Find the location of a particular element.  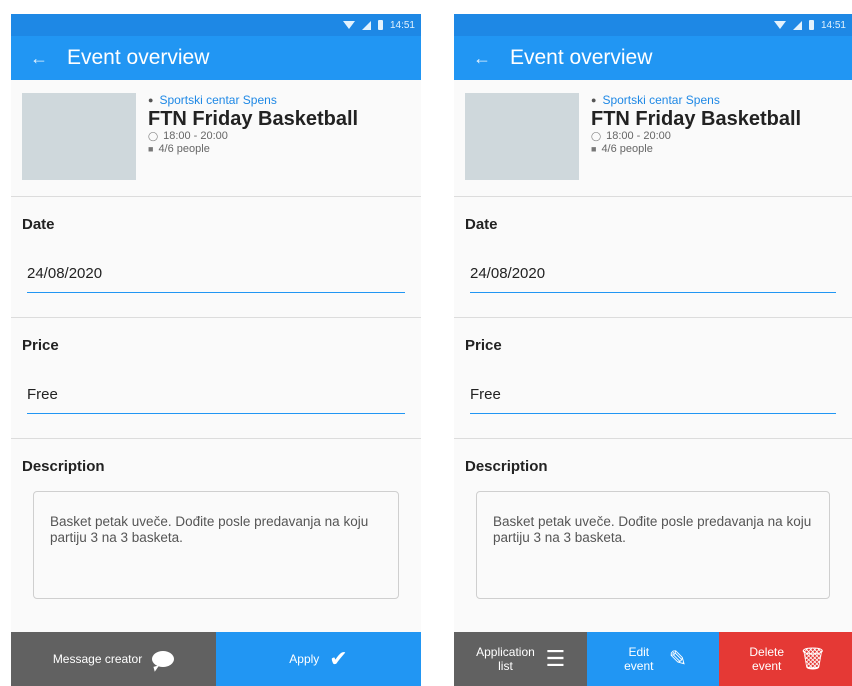

chat-bubble-icon is located at coordinates (163, 659).